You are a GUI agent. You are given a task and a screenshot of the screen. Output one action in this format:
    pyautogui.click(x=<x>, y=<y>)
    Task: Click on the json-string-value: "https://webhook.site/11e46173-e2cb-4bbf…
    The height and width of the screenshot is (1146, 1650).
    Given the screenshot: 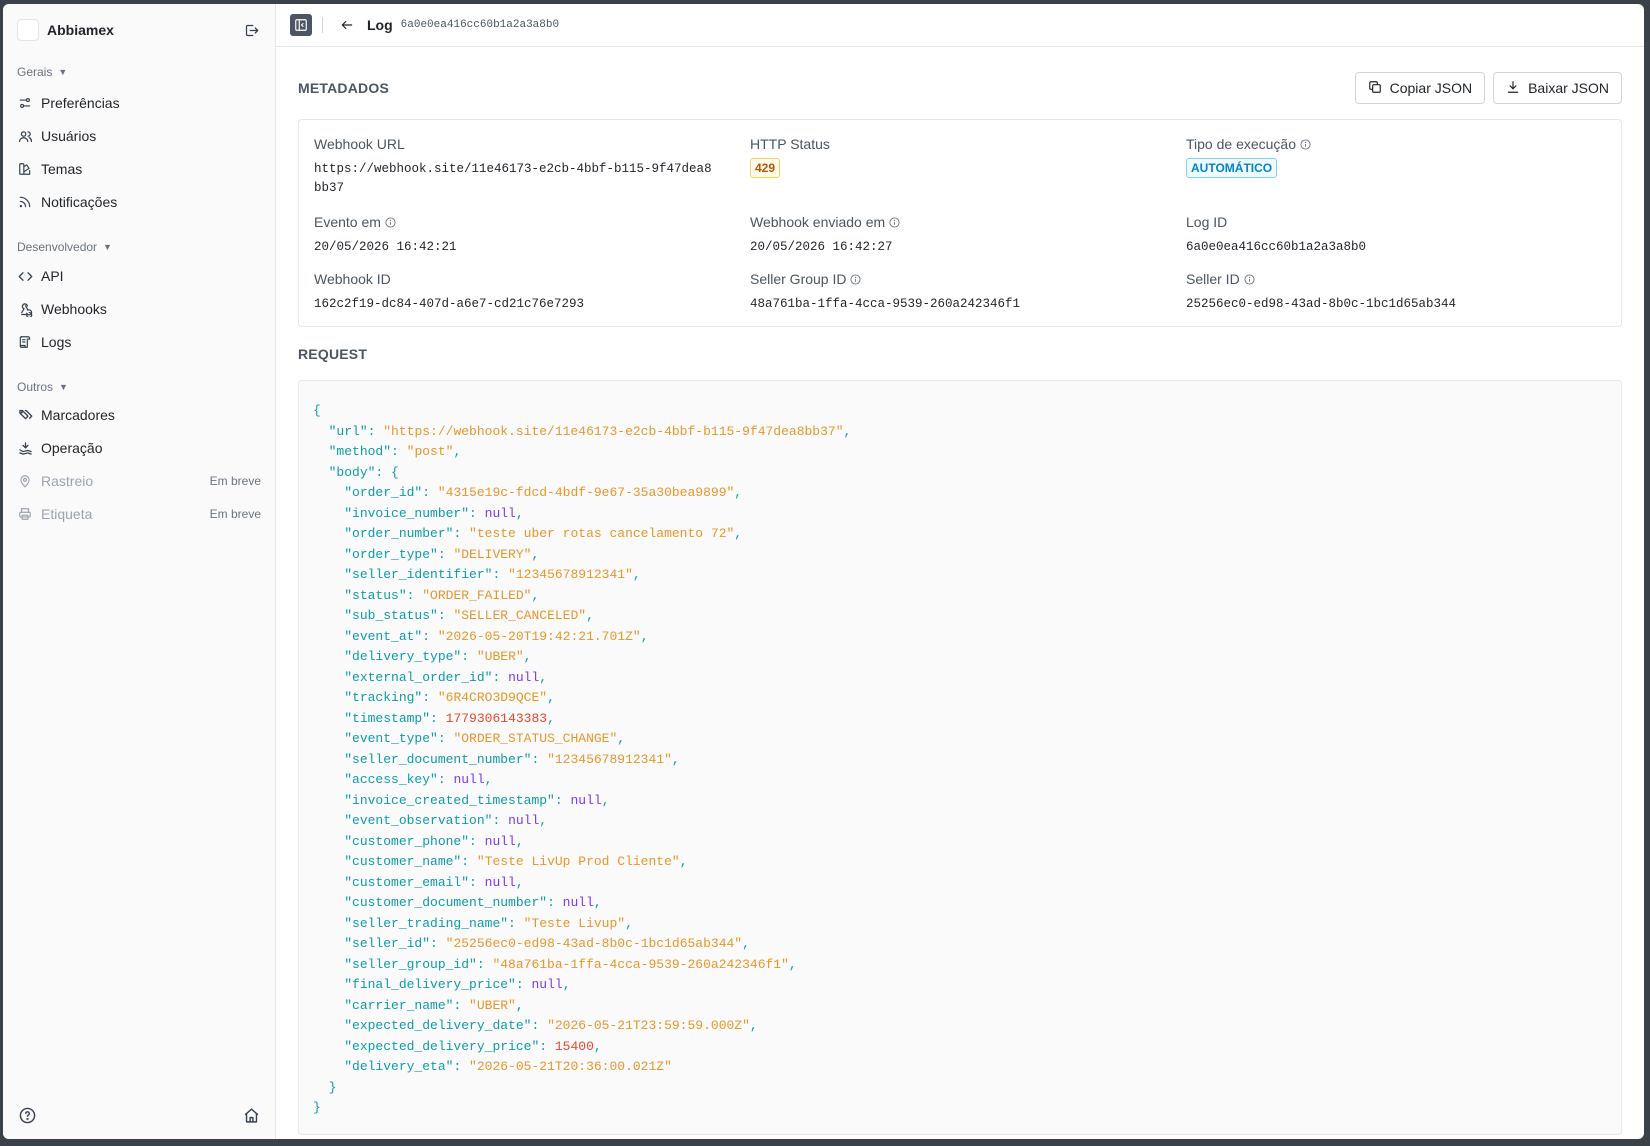 What is the action you would take?
    pyautogui.click(x=613, y=431)
    